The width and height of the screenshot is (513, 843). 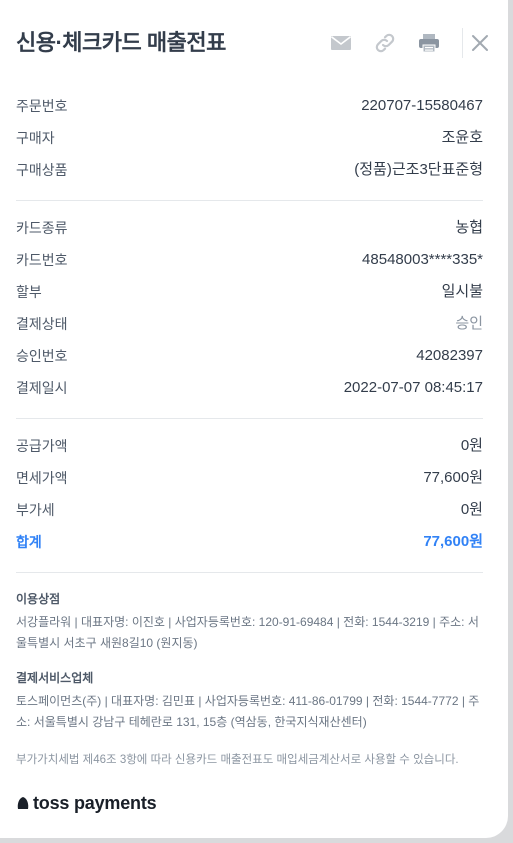 What do you see at coordinates (254, 44) in the screenshot?
I see `receipt-header: 신용·체크카드 매출전표` at bounding box center [254, 44].